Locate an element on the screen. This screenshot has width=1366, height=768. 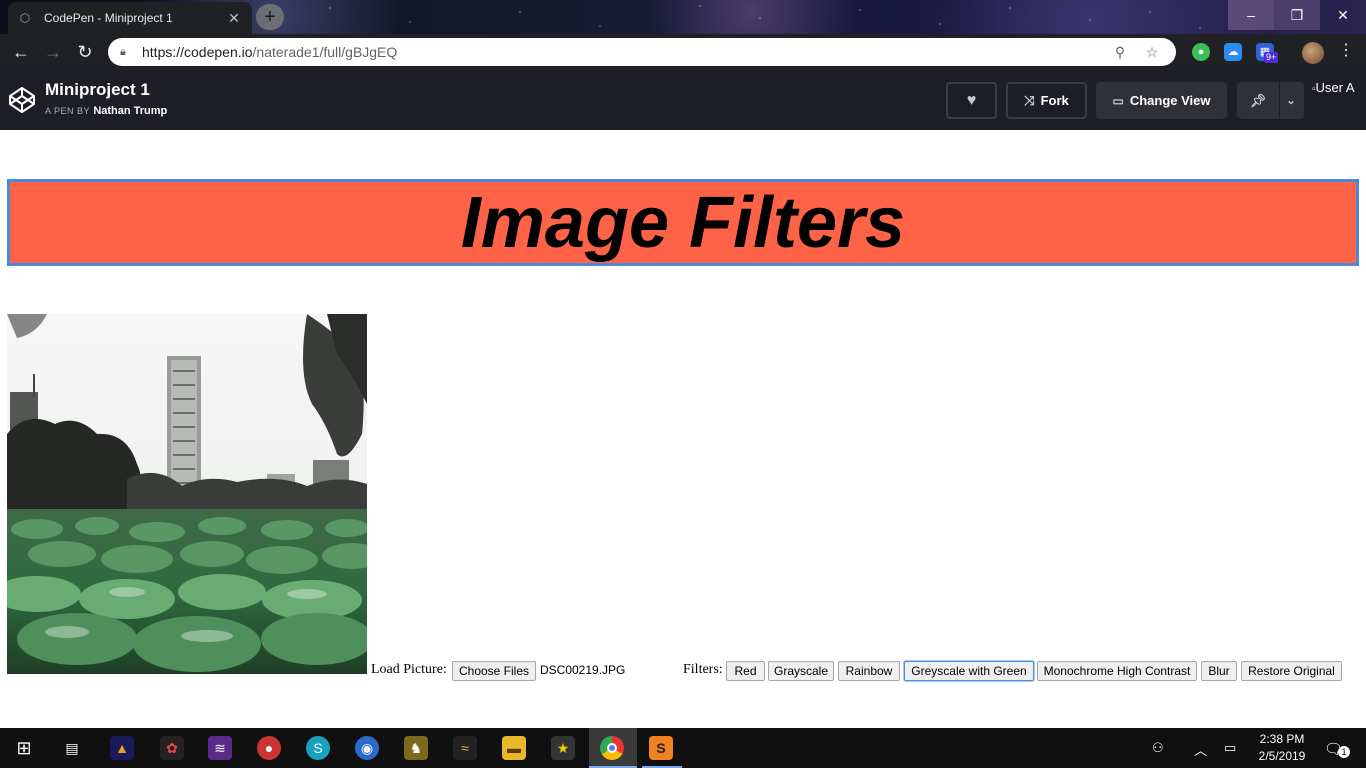
app-icon-3: ≋ is located at coordinates (220, 748).